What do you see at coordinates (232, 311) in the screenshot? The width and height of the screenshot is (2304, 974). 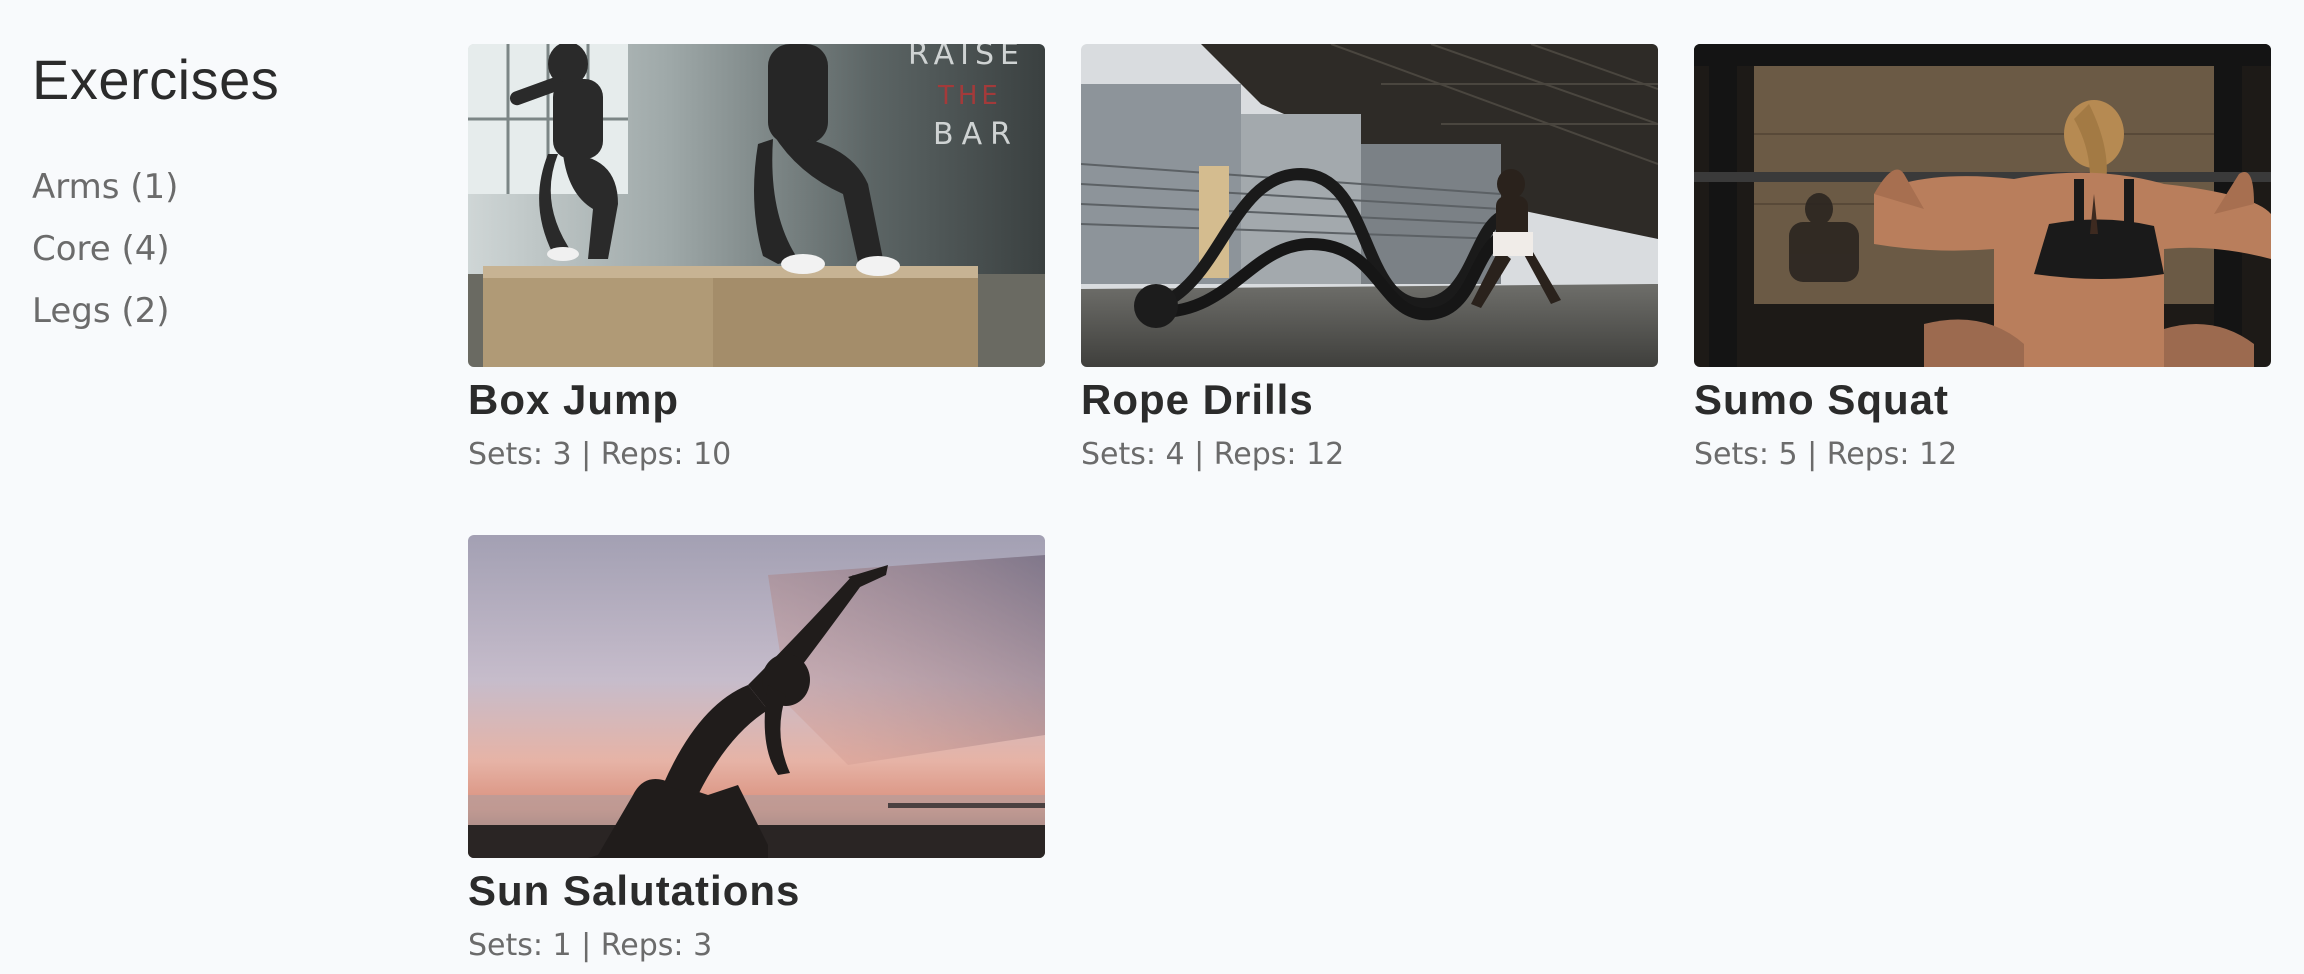 I see `sidebar-item-legs: Legs (2)` at bounding box center [232, 311].